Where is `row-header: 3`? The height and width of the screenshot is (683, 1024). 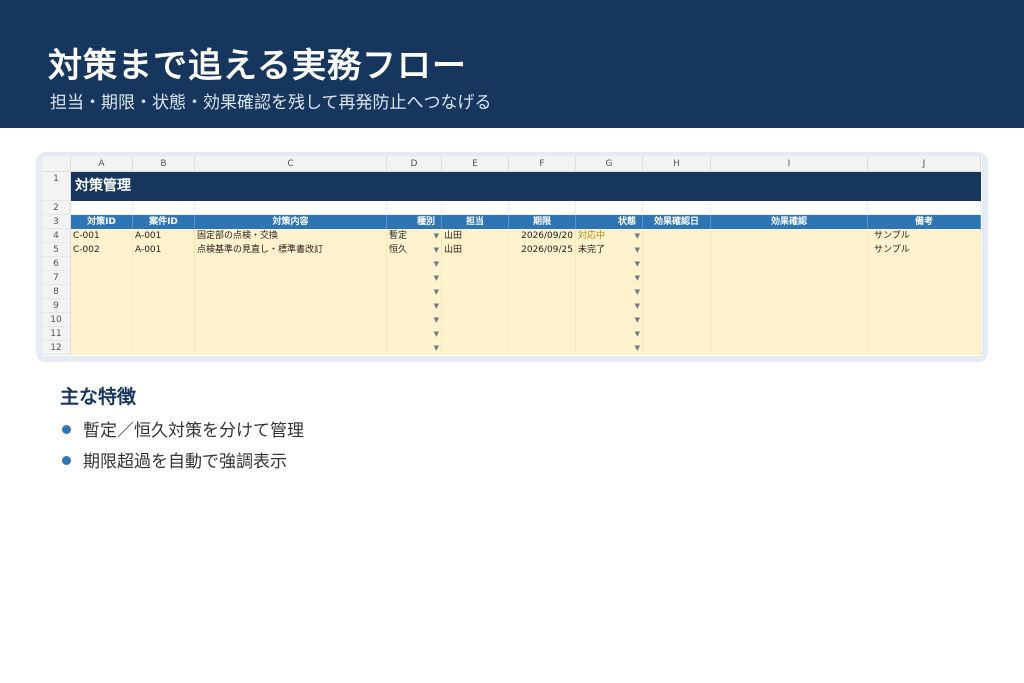
row-header: 3 is located at coordinates (56, 222).